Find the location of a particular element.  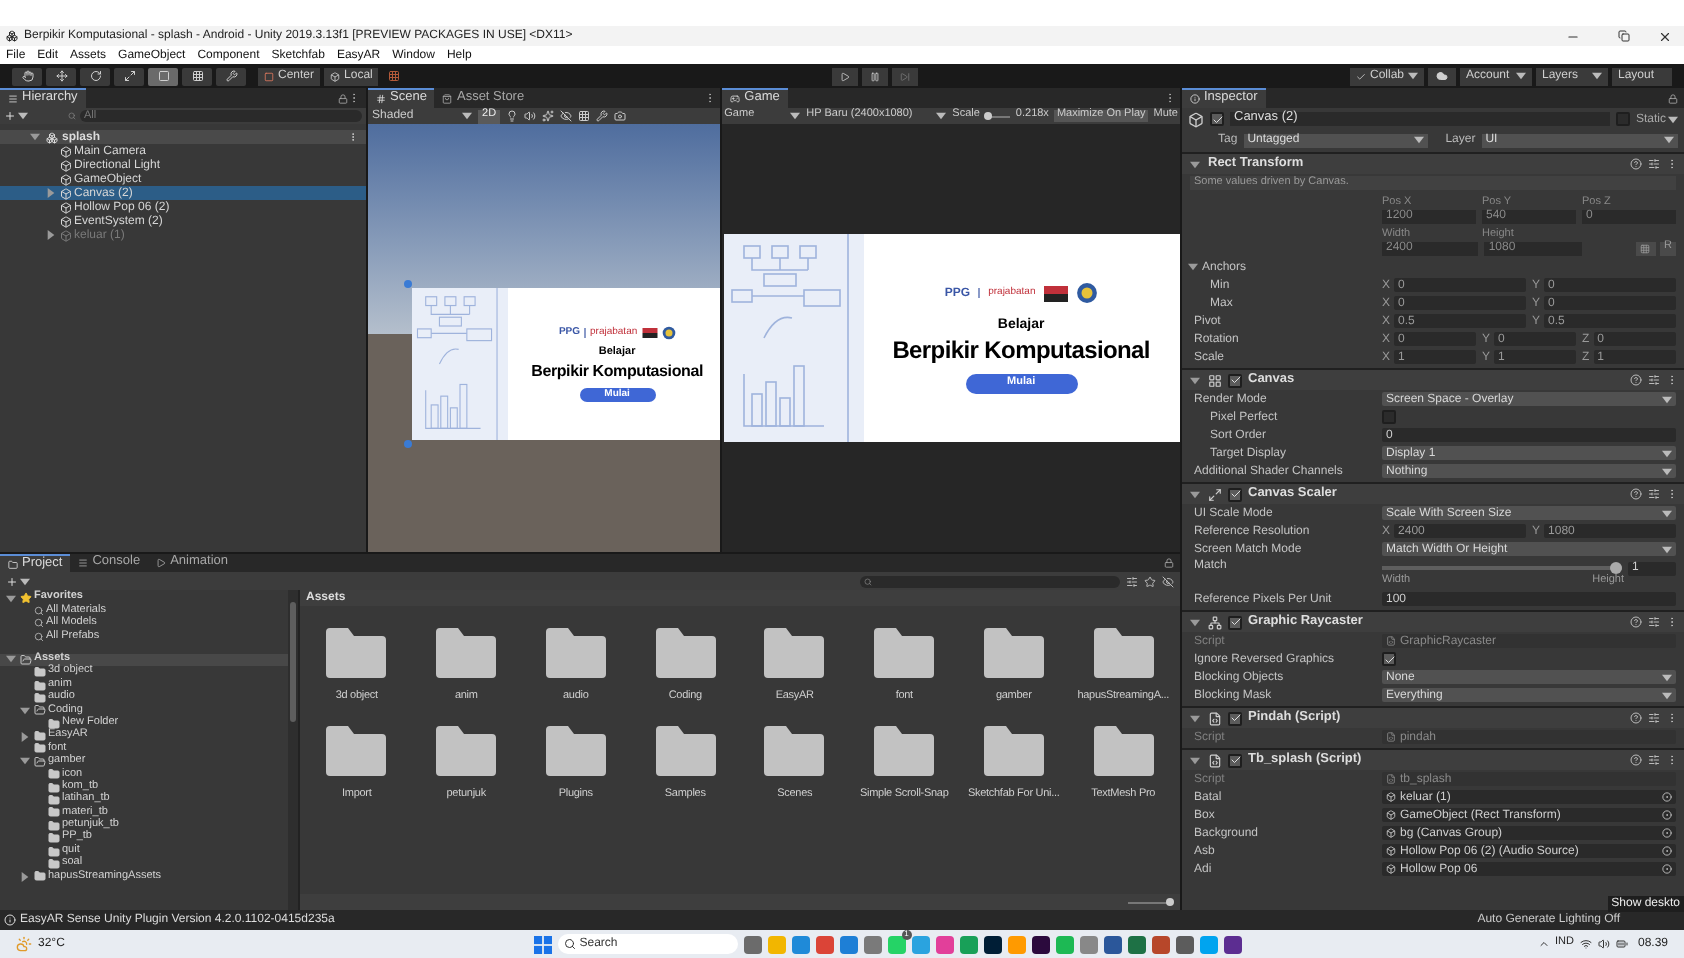

grid-icon is located at coordinates (584, 116).